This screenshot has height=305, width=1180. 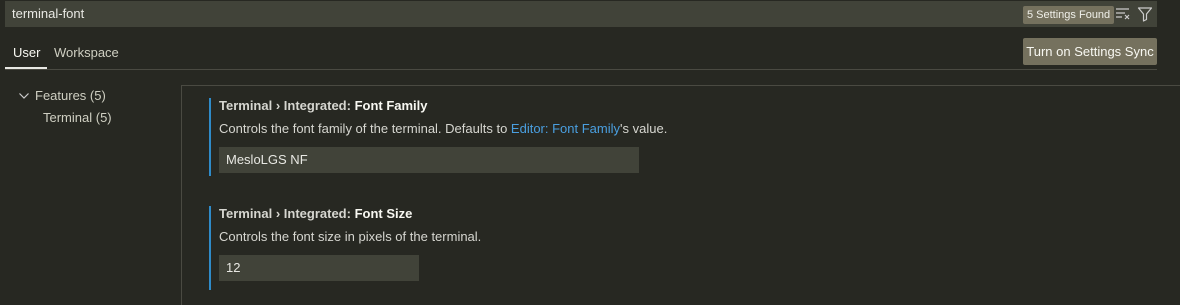 I want to click on filter-icon, so click(x=1145, y=14).